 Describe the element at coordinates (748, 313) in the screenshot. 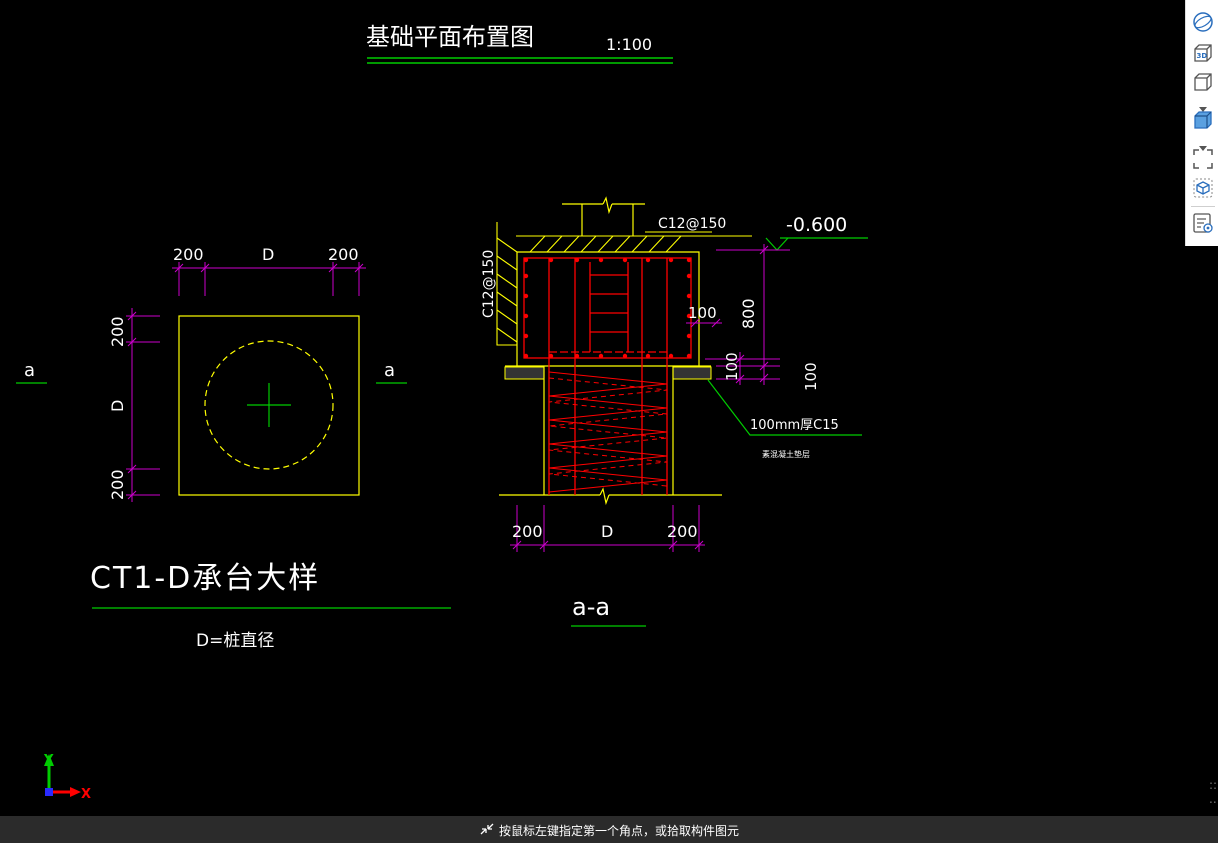

I see `dim-800: 800` at that location.